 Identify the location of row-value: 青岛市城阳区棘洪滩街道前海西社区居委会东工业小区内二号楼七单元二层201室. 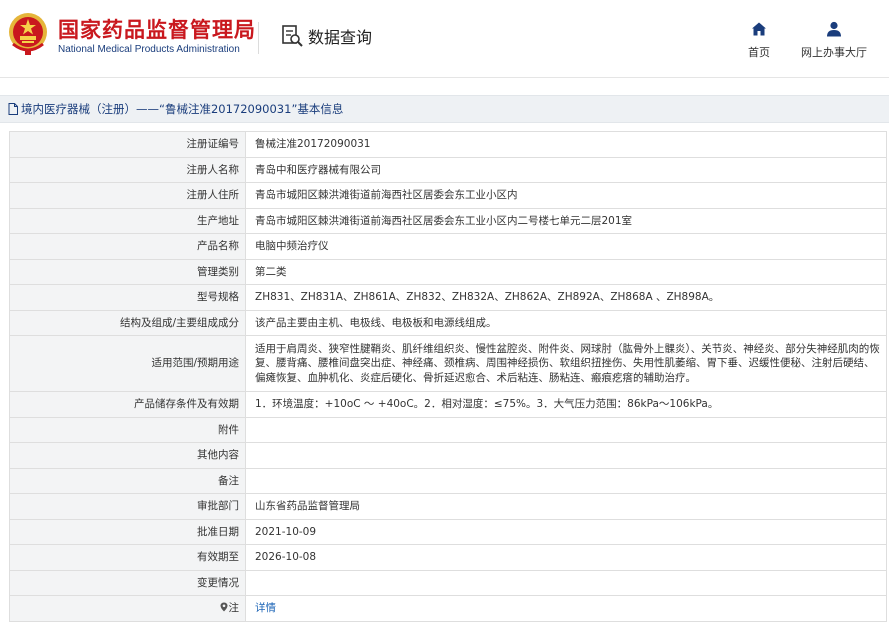
(566, 220).